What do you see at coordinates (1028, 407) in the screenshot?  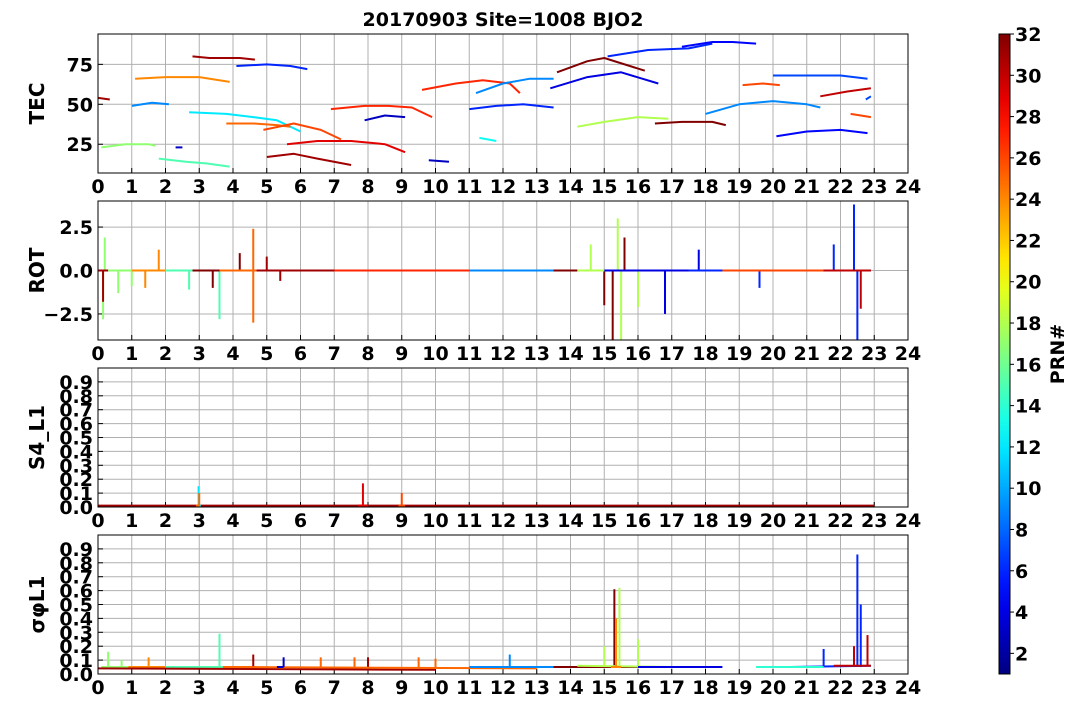 I see `colorbar-tick-label: 14` at bounding box center [1028, 407].